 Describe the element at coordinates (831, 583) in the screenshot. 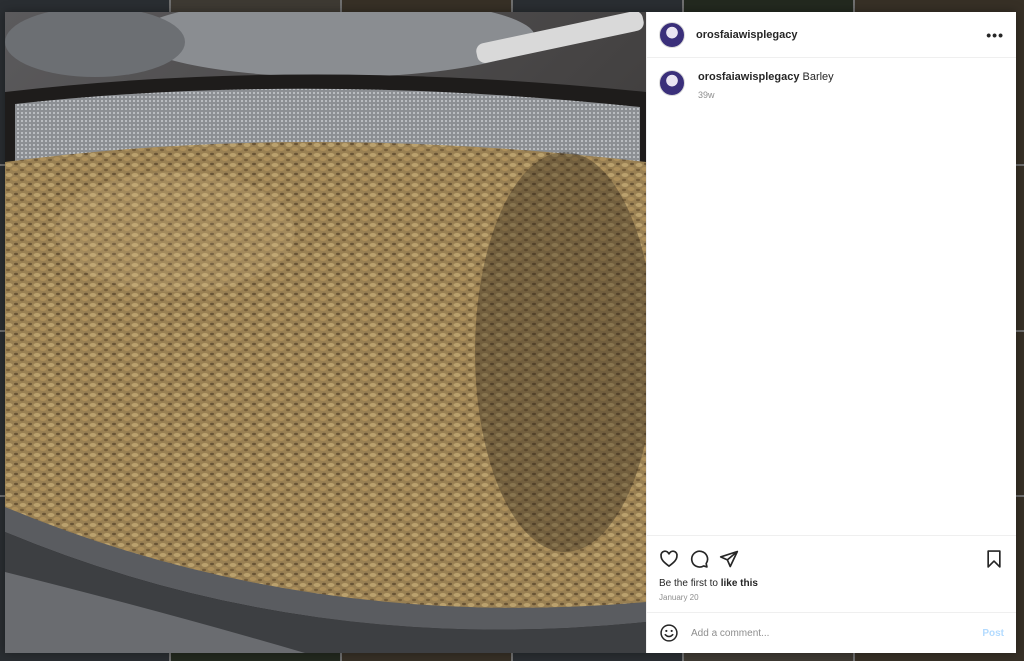

I see `likes-line: Be the first to like this` at that location.